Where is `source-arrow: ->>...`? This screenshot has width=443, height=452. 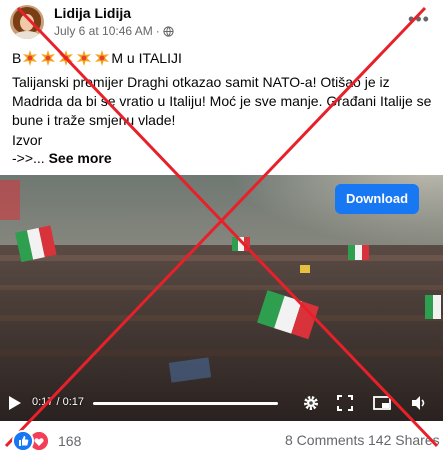 source-arrow: ->>... is located at coordinates (28, 158).